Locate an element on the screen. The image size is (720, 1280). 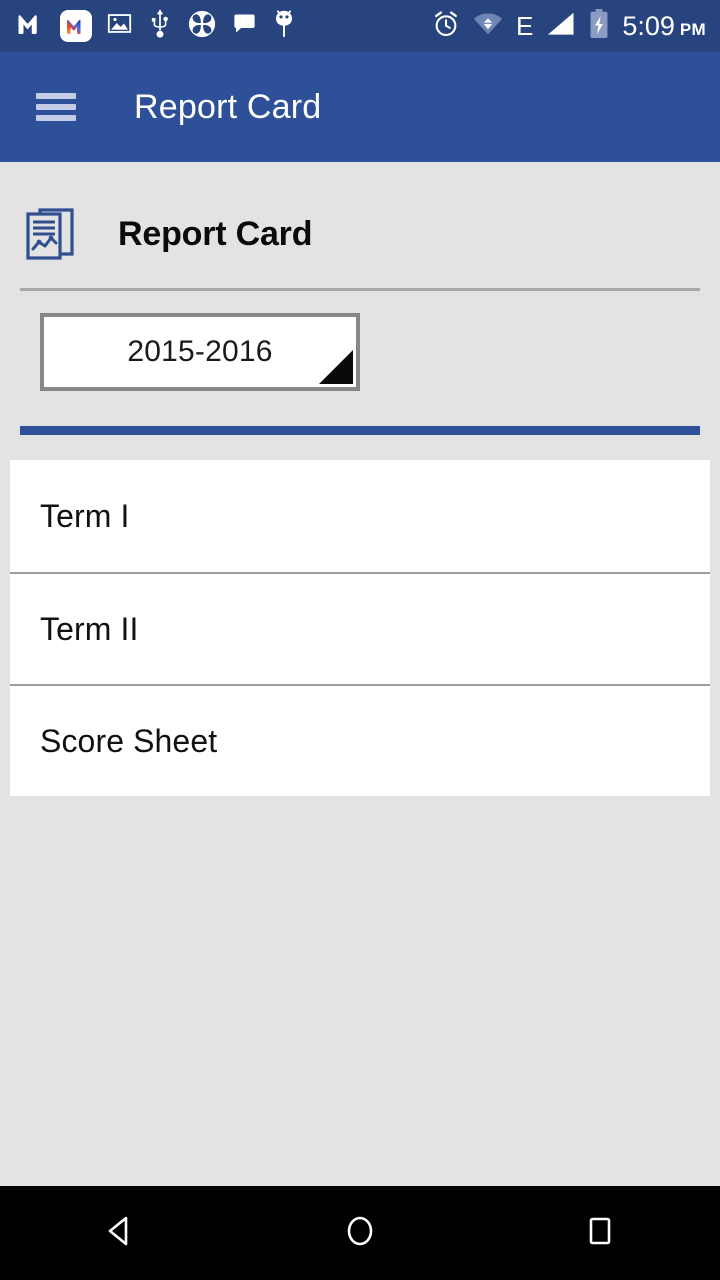
list-item-label: Term I is located at coordinates (85, 515).